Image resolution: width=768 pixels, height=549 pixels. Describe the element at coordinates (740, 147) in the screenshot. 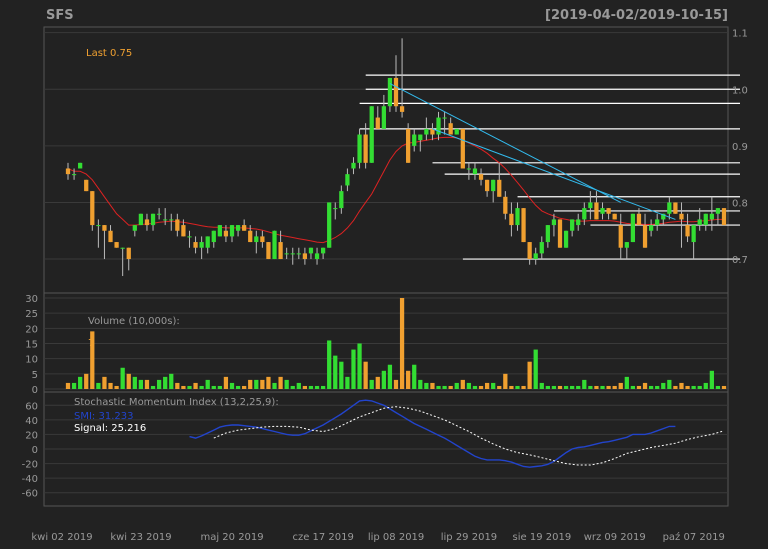

I see `price-tick-label: 0.9` at that location.